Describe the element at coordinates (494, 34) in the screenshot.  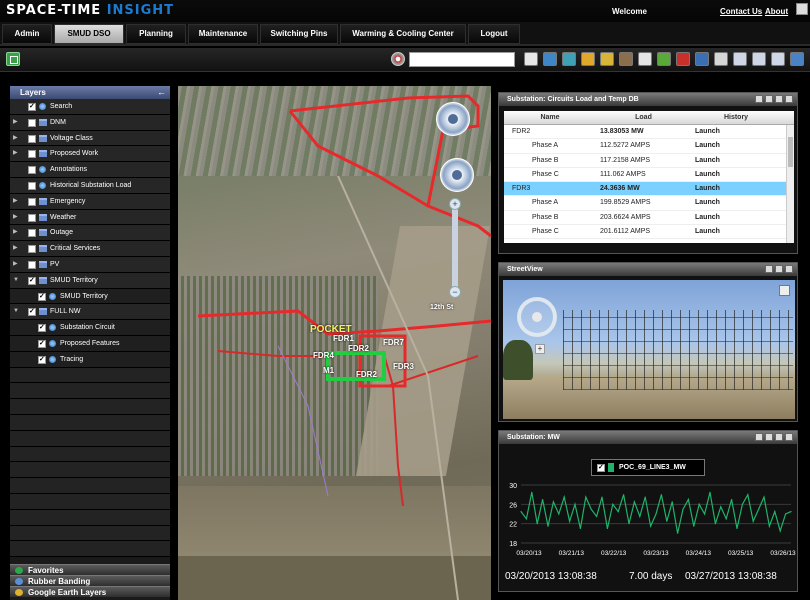
I see `tab-logout: Logout` at that location.